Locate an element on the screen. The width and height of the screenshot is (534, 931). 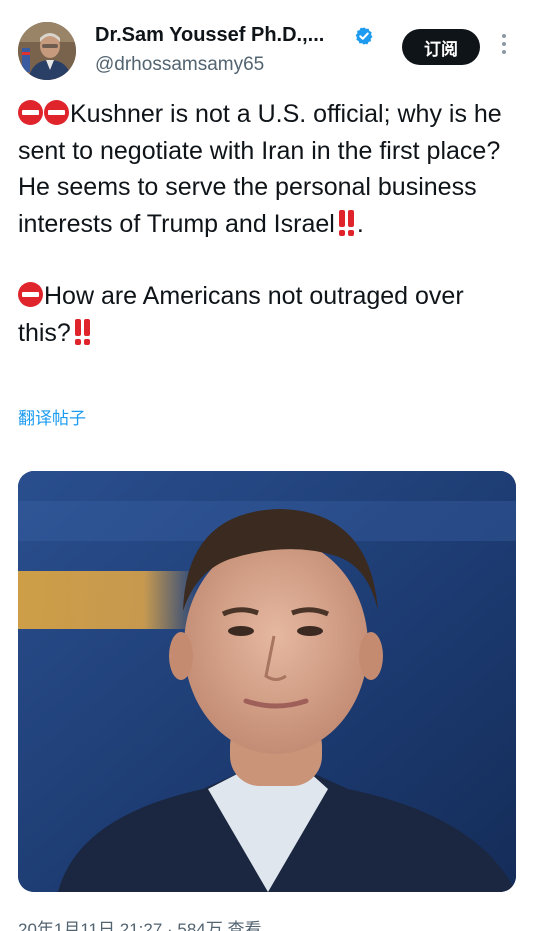
translate-post-link: 翻译帖子 is located at coordinates (52, 416).